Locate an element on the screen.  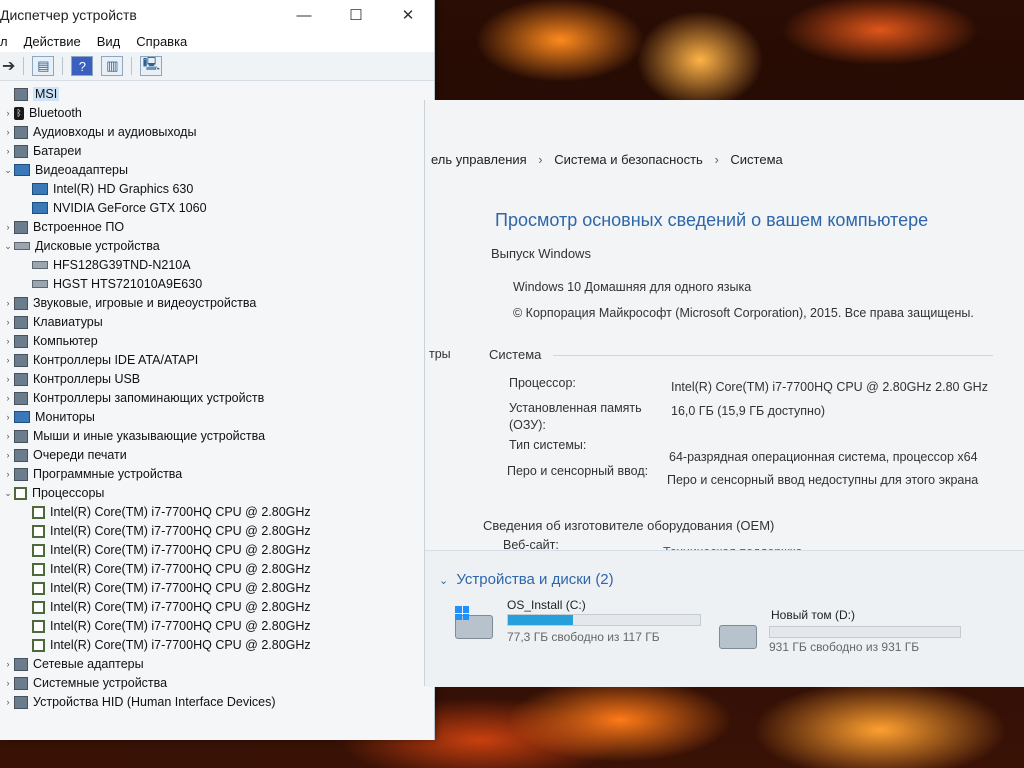
tree-category: › Программные устройства is located at coordinates (92, 474).